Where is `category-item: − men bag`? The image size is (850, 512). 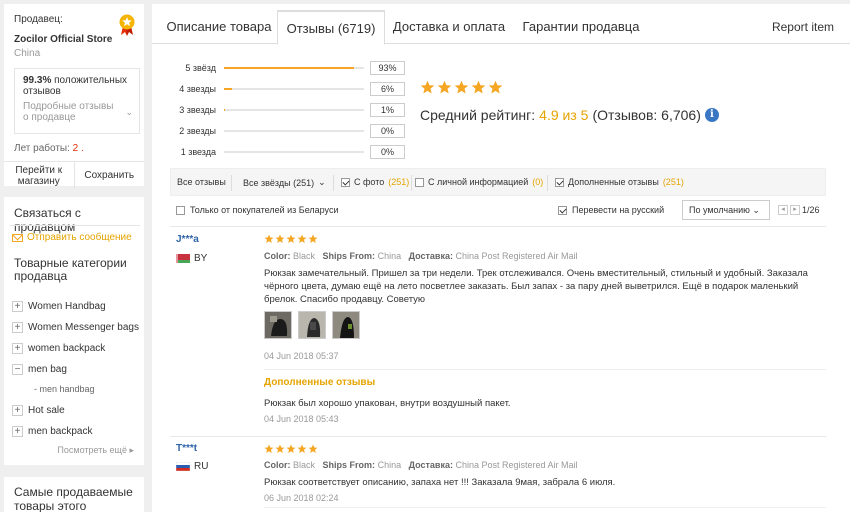 category-item: − men bag is located at coordinates (39, 369).